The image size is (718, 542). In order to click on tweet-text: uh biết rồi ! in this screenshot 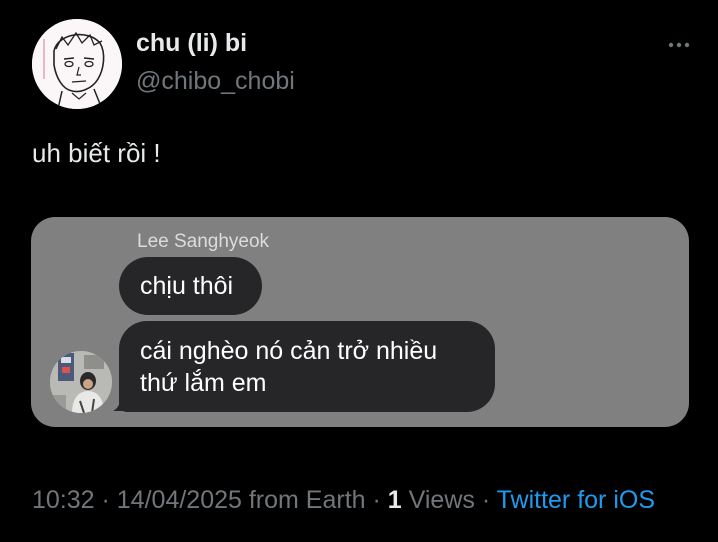, I will do `click(96, 153)`.